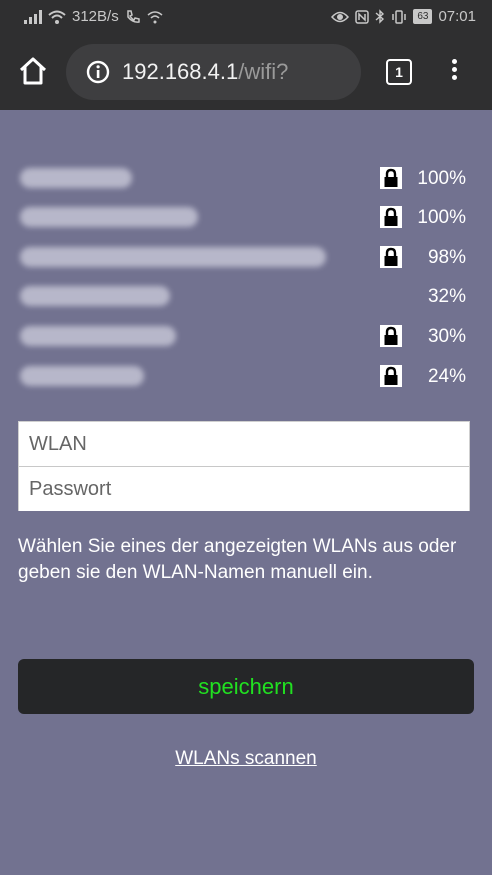  I want to click on cell-signal-icon, so click(33, 16).